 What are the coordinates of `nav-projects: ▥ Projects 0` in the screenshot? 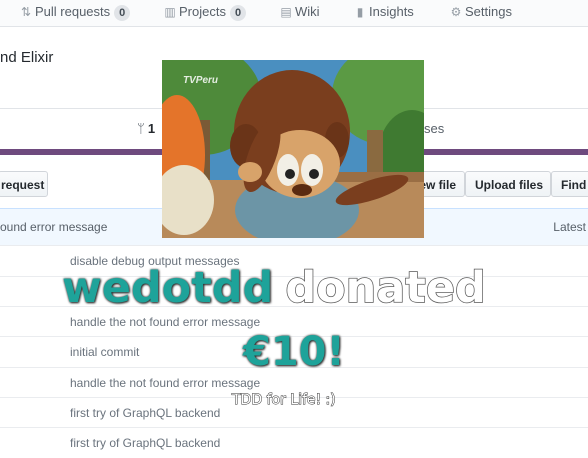 It's located at (205, 12).